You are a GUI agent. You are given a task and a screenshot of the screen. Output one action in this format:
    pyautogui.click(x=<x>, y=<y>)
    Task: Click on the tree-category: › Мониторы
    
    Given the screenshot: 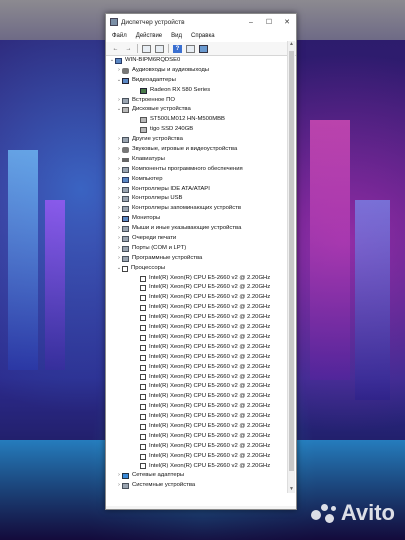 What is the action you would take?
    pyautogui.click(x=201, y=219)
    